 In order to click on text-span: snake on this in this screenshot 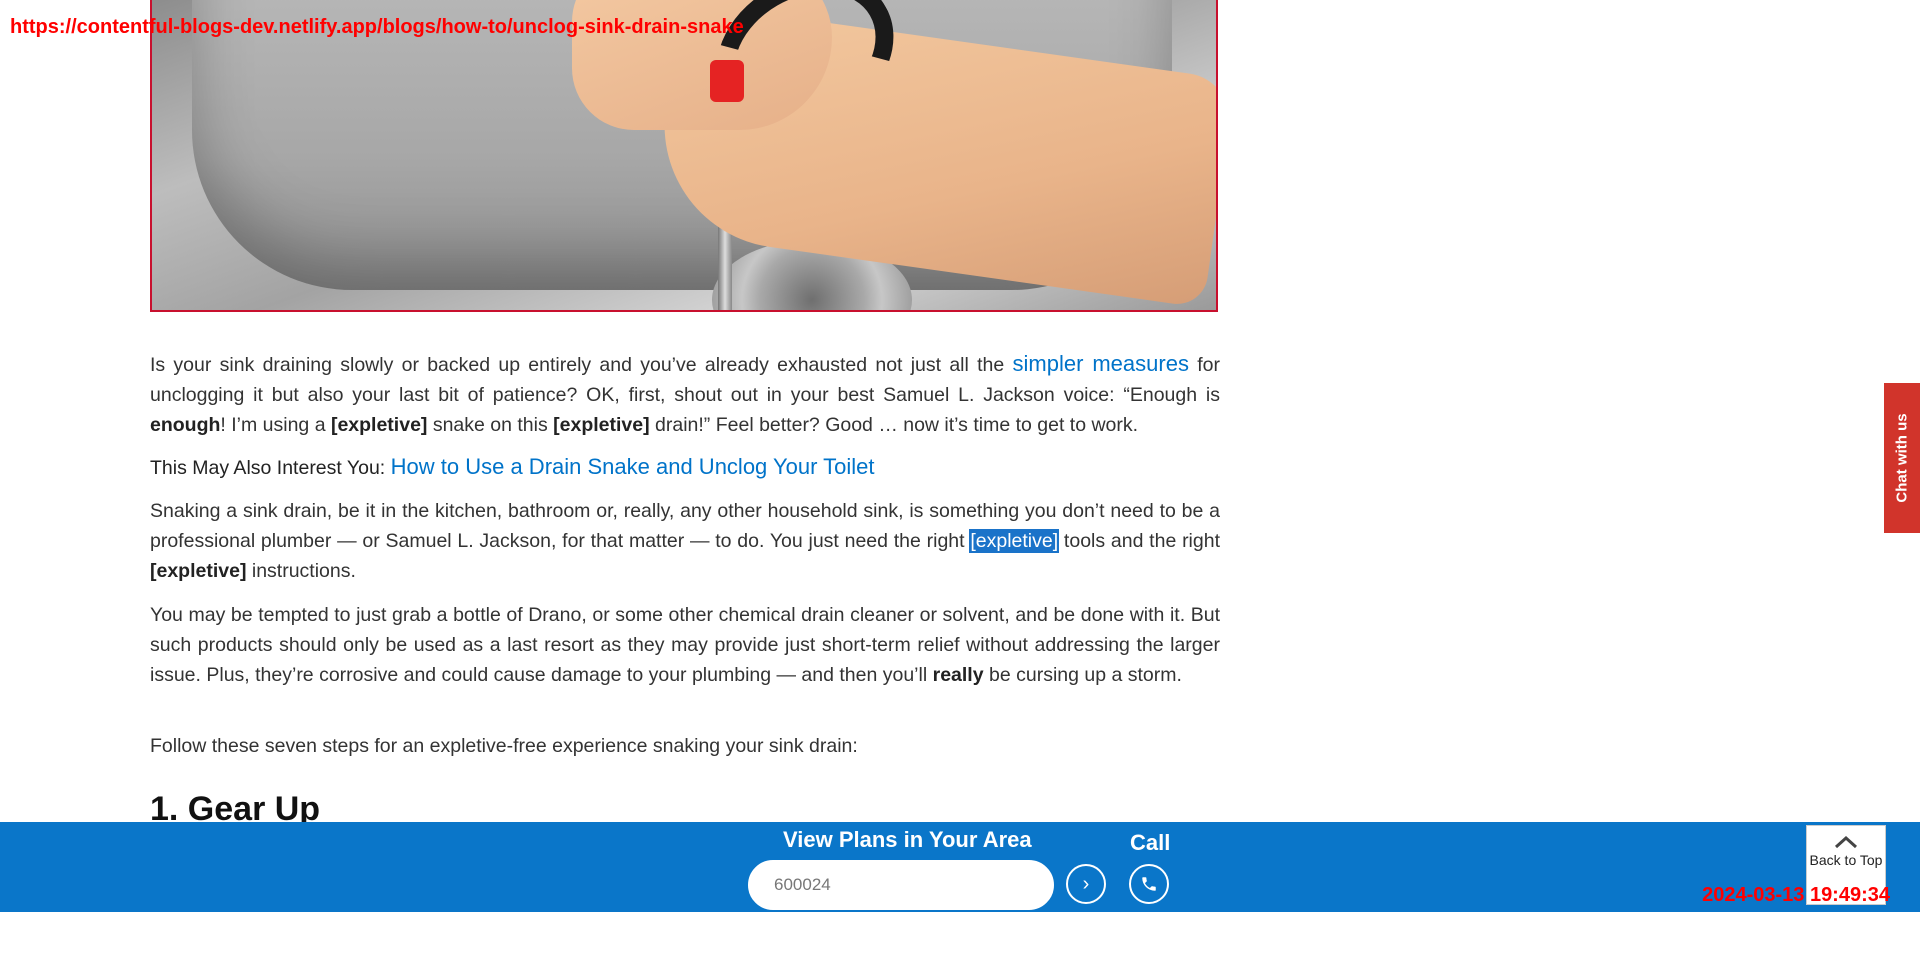, I will do `click(490, 425)`.